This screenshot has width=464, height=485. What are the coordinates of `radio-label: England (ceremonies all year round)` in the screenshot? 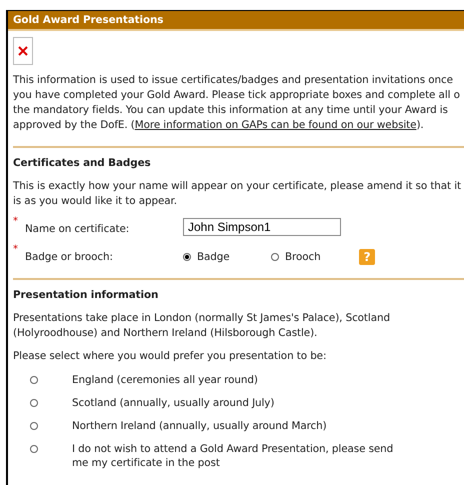 It's located at (165, 380).